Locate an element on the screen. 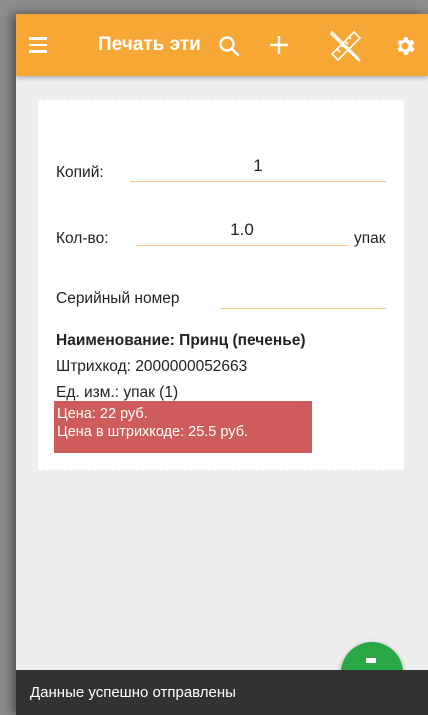 The height and width of the screenshot is (715, 428). serial-label: Серийный номер is located at coordinates (118, 298).